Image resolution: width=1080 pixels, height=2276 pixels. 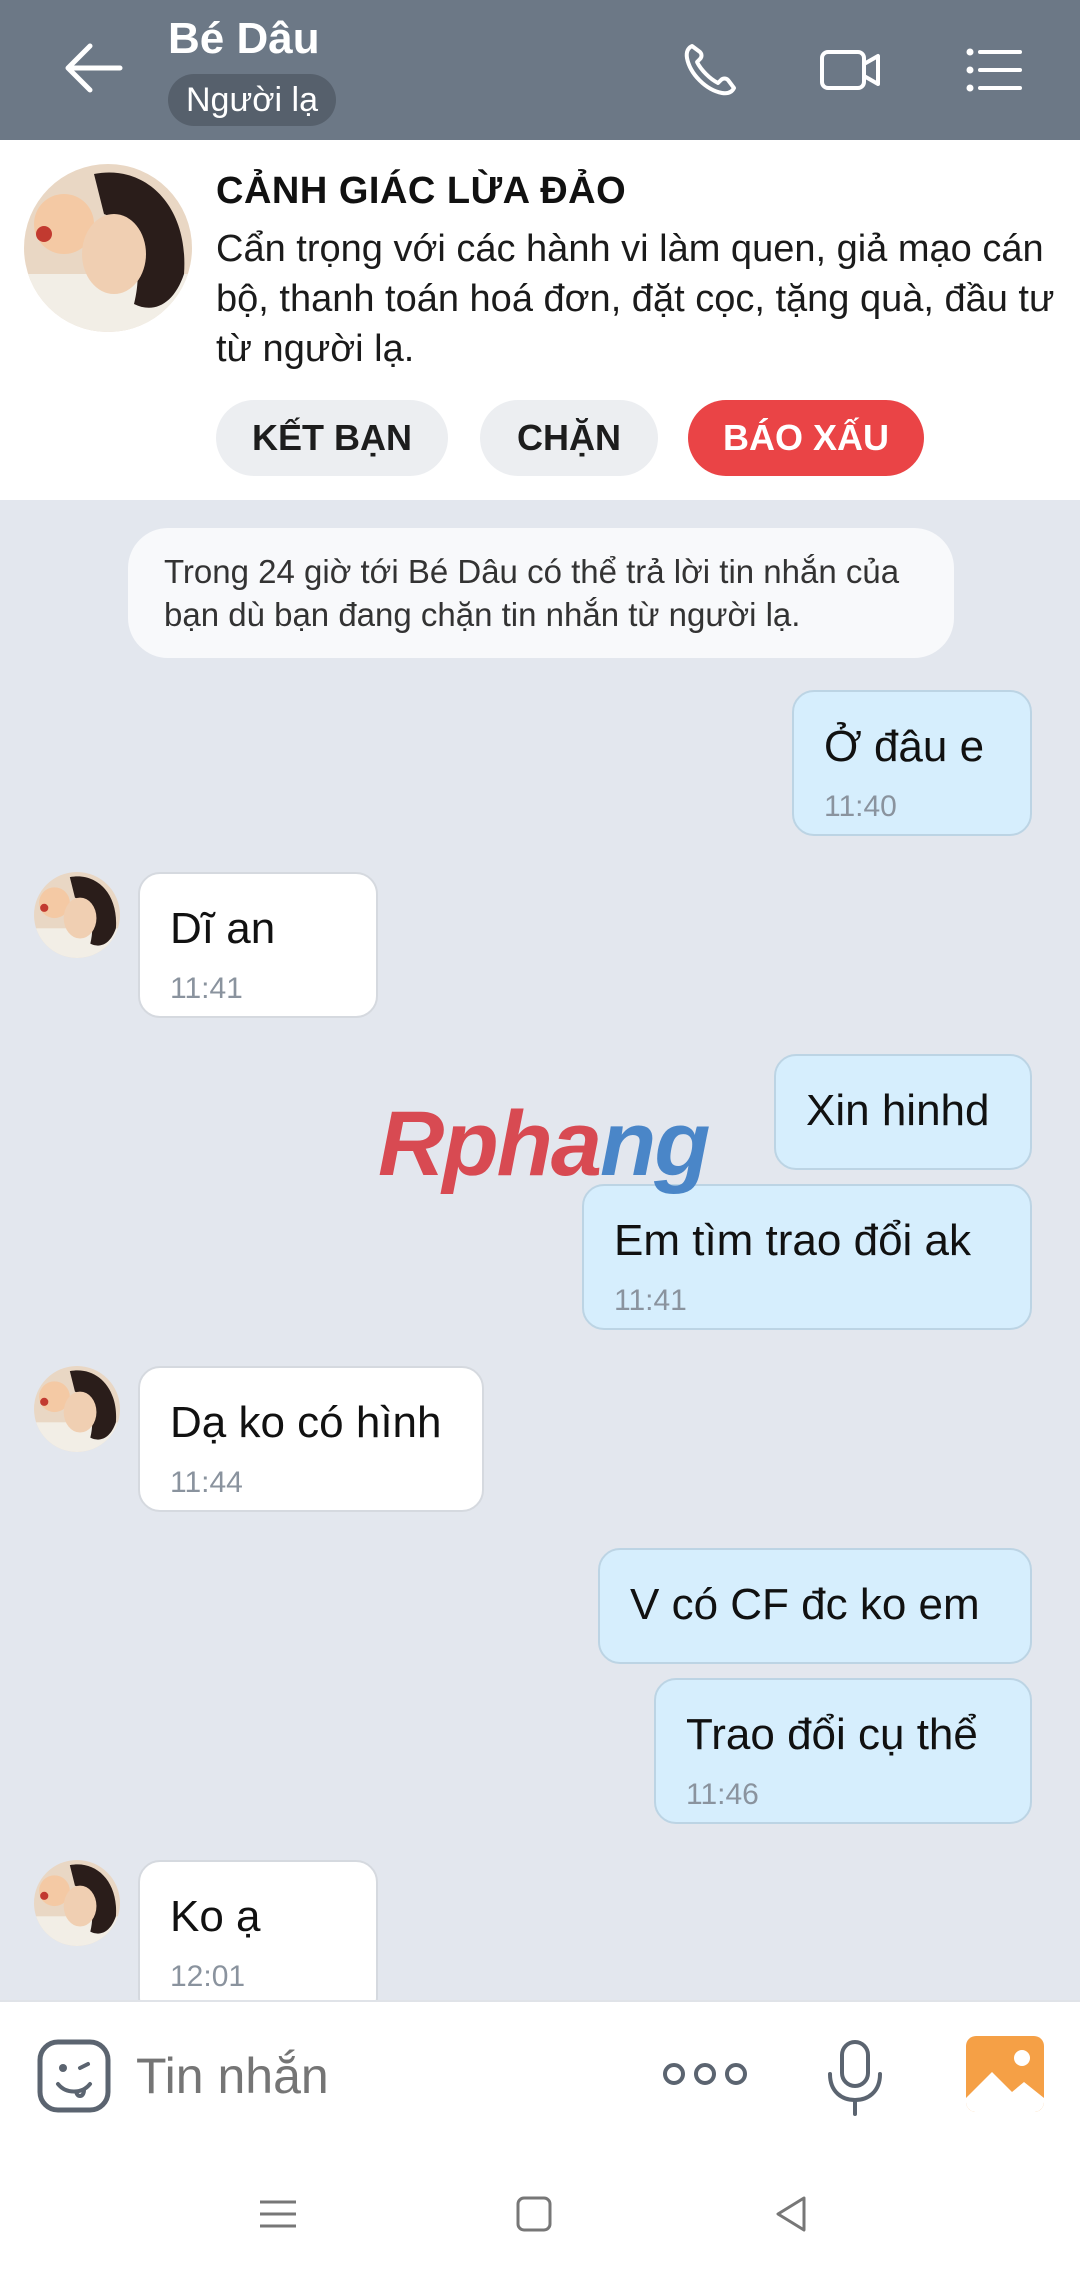 I want to click on message-bubble-outgoing: Trao đổi cụ thể 11:46, so click(x=843, y=1751).